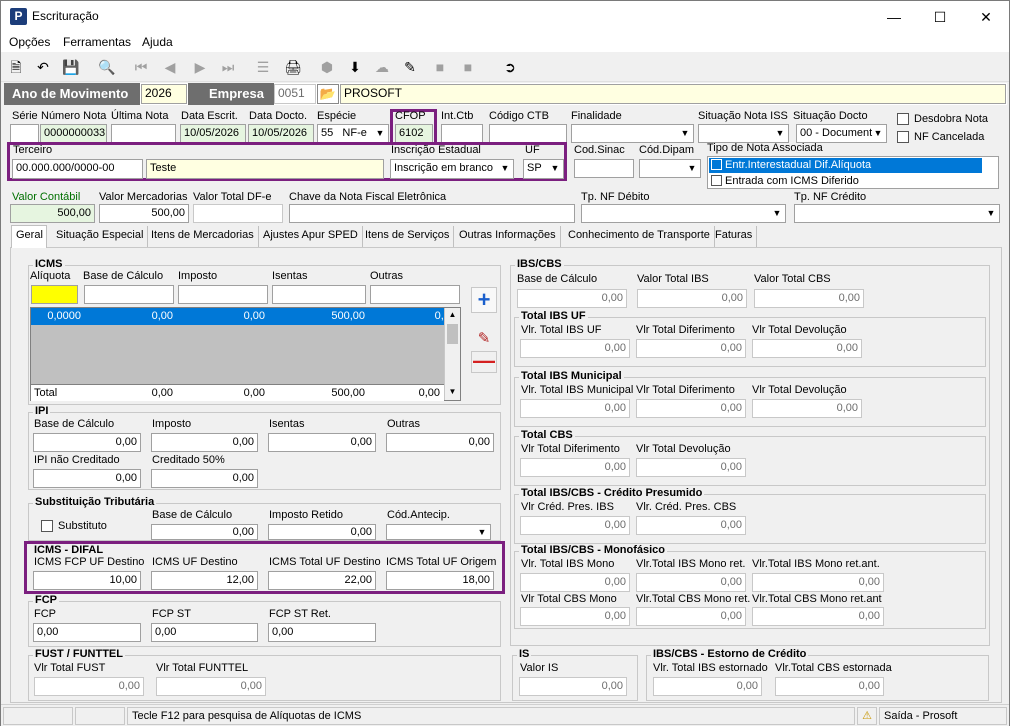 The image size is (1010, 726). I want to click on ipi-nao-creditado-field: 0,00, so click(87, 478).